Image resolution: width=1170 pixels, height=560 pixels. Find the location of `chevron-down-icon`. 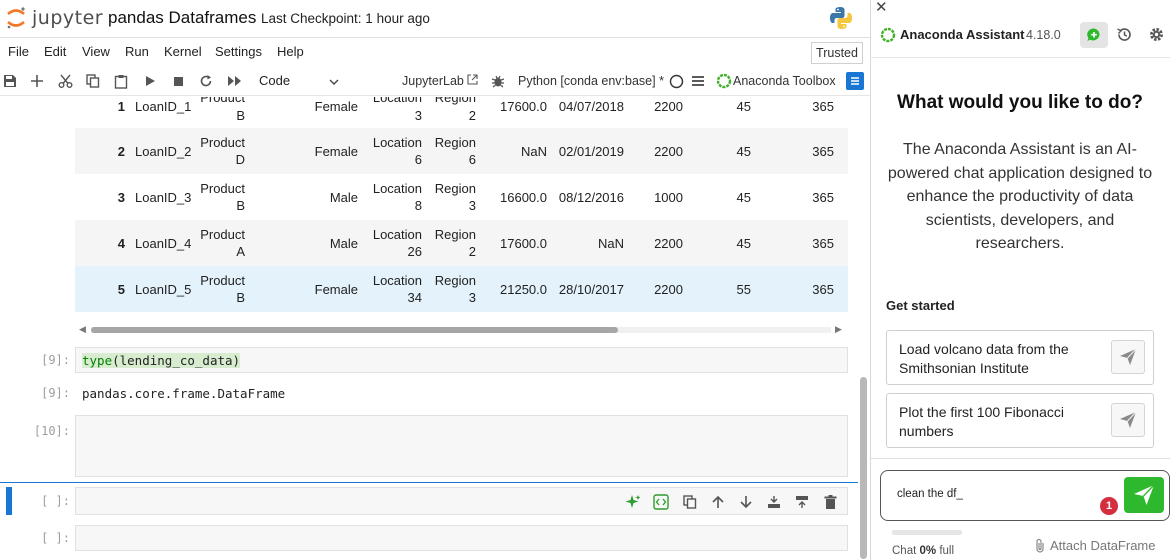

chevron-down-icon is located at coordinates (334, 82).